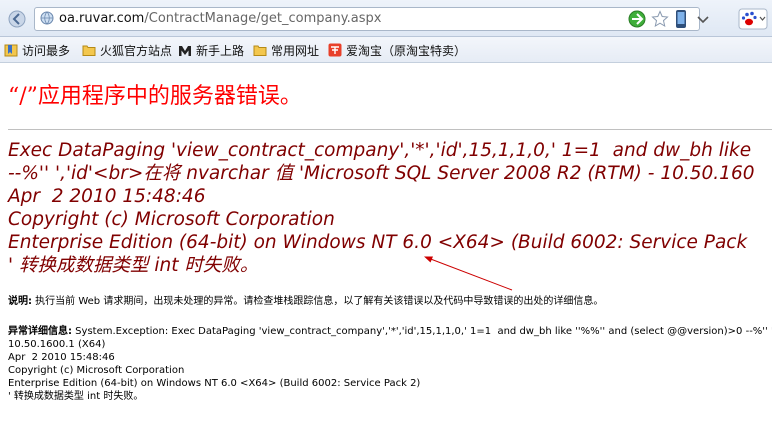 The width and height of the screenshot is (772, 424). Describe the element at coordinates (171, 219) in the screenshot. I see `error-message-line: Copyright (c) Microsoft Corporation` at that location.